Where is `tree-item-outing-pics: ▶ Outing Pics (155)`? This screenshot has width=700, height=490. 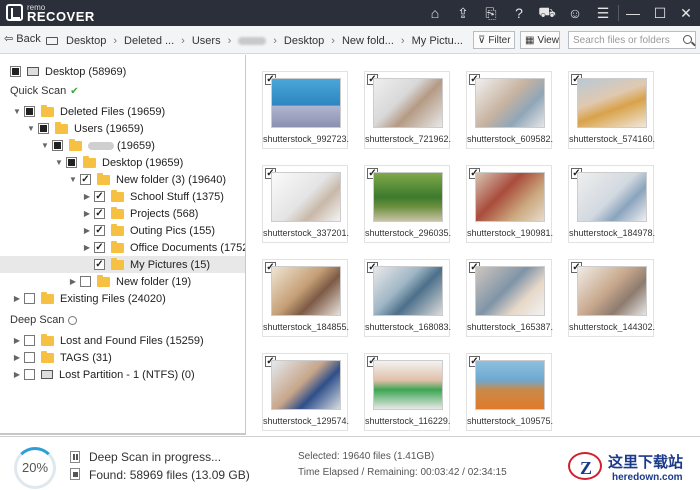 tree-item-outing-pics: ▶ Outing Pics (155) is located at coordinates (148, 230).